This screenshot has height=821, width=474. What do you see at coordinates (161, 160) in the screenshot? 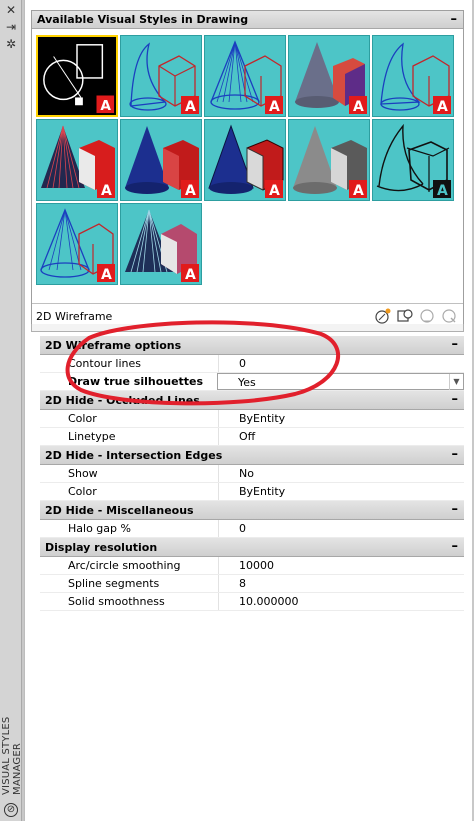
I see `style-thumb-shaded: A` at bounding box center [161, 160].